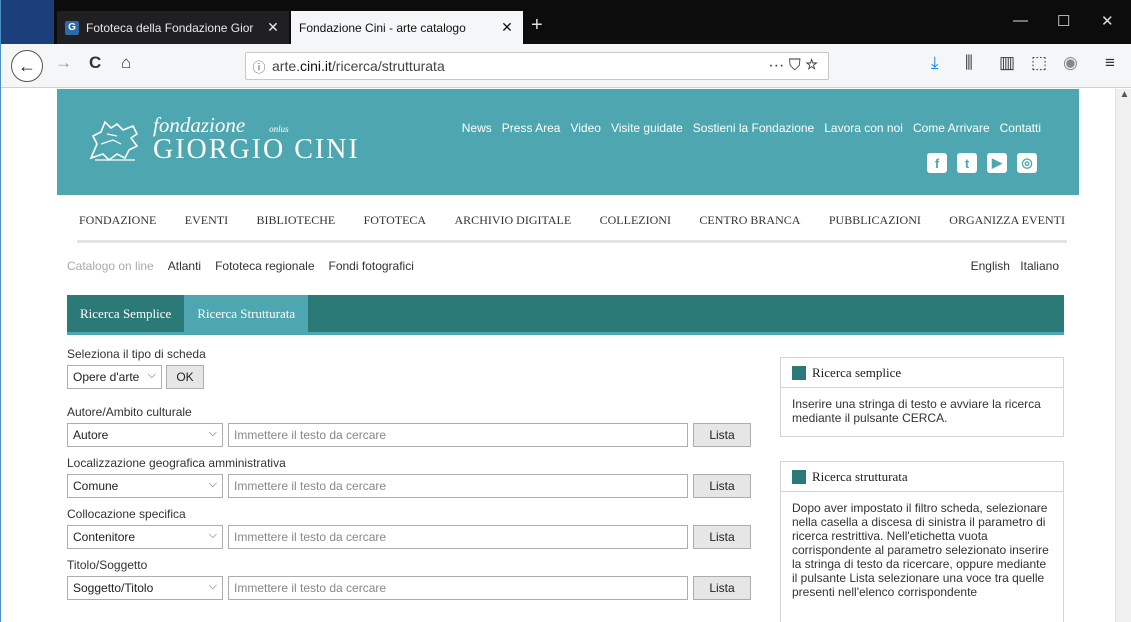 The height and width of the screenshot is (622, 1131). I want to click on field-label: Titolo/Soggetto, so click(107, 565).